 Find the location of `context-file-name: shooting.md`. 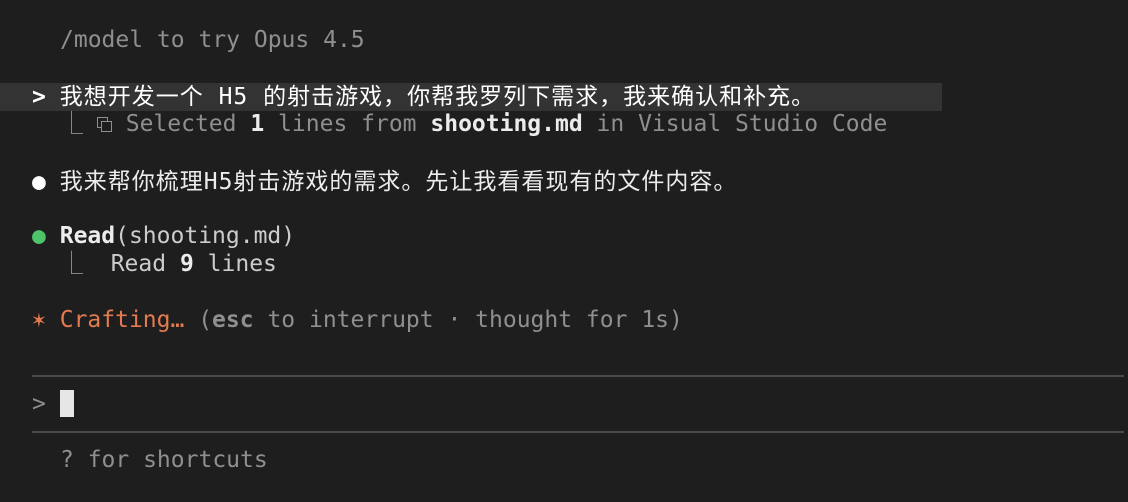

context-file-name: shooting.md is located at coordinates (506, 124).